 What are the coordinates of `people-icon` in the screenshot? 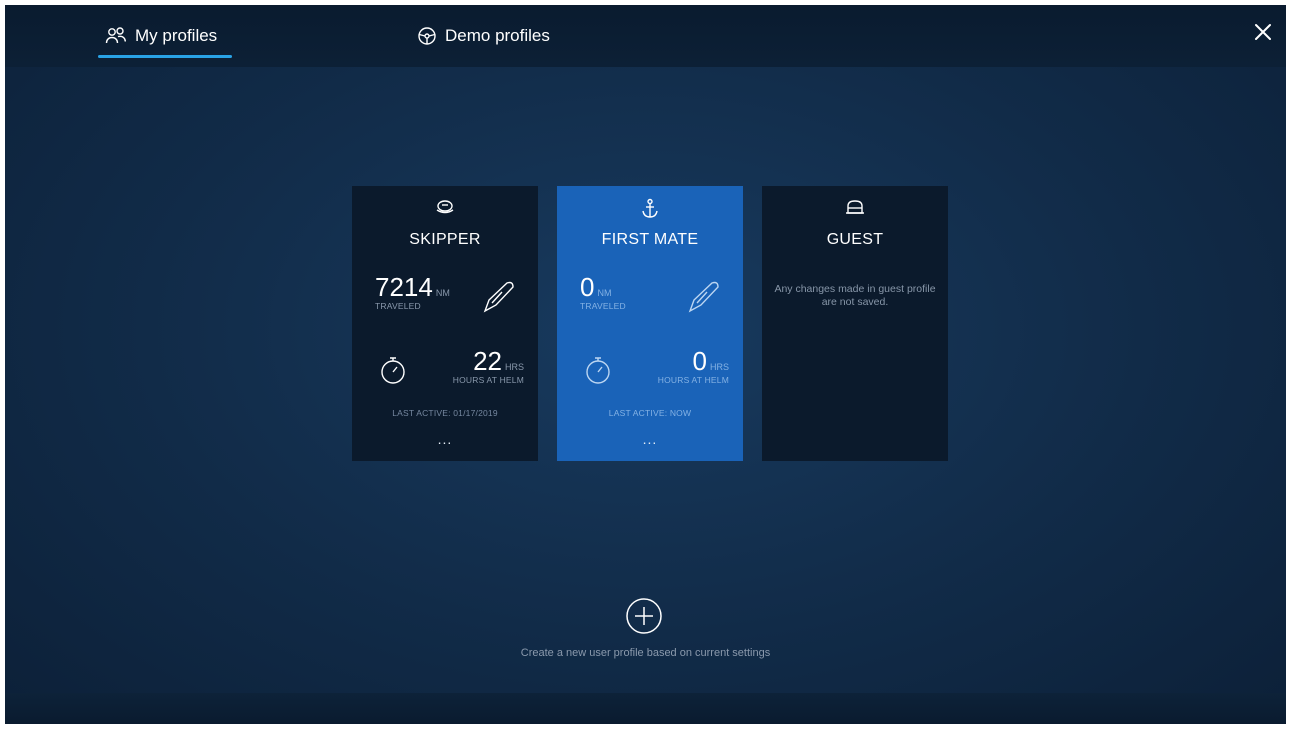 It's located at (116, 36).